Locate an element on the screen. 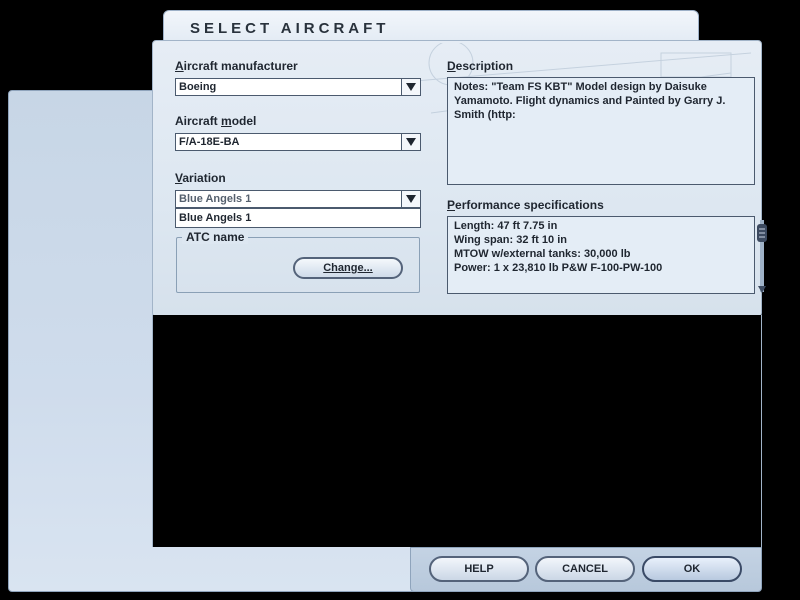 This screenshot has width=800, height=600. atc-name-legend: ATC name is located at coordinates (215, 237).